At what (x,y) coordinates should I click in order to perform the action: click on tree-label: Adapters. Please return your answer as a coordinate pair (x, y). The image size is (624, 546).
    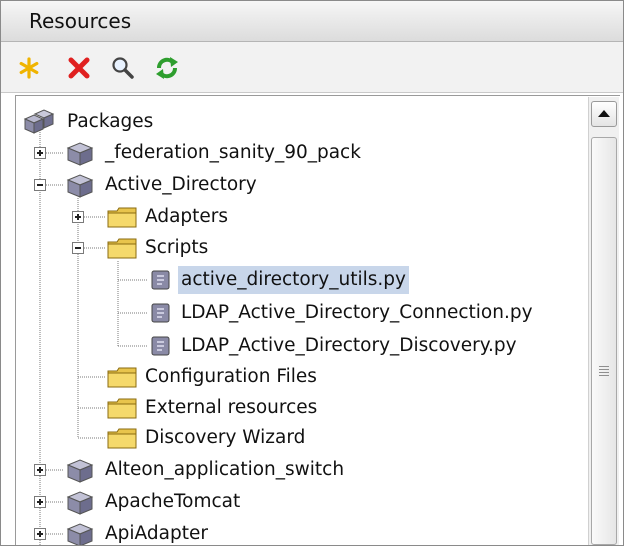
    Looking at the image, I should click on (187, 216).